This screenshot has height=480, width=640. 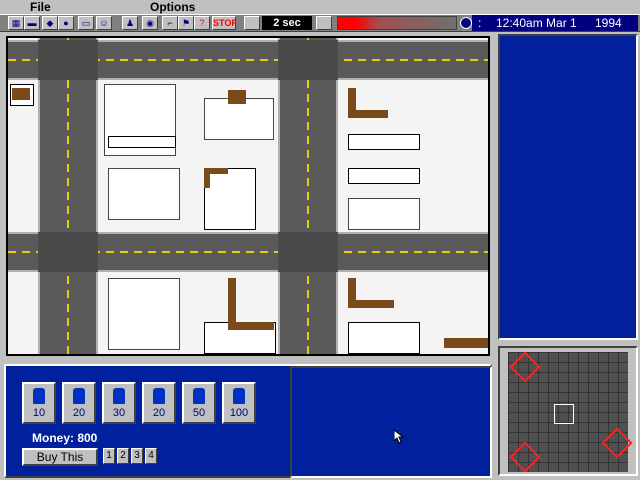 I want to click on minimap-grid, so click(x=570, y=412).